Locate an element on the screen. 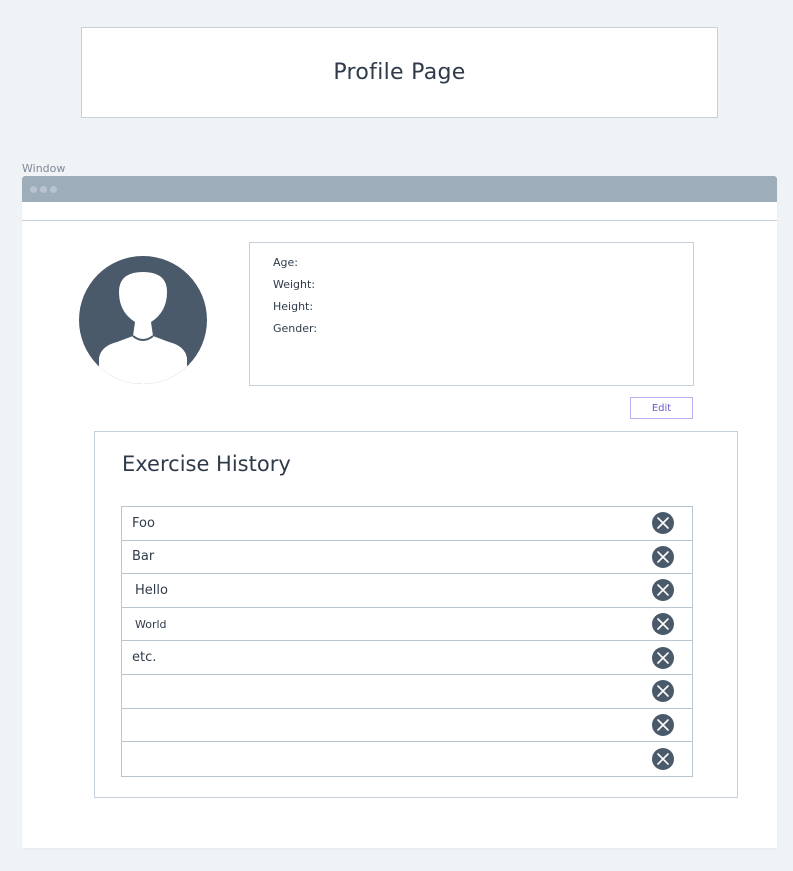  list-item: Bar is located at coordinates (407, 558).